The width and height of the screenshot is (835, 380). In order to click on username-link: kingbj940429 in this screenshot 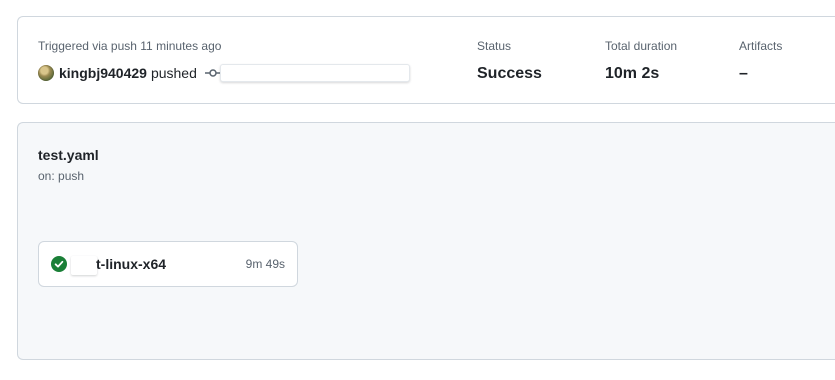, I will do `click(103, 73)`.